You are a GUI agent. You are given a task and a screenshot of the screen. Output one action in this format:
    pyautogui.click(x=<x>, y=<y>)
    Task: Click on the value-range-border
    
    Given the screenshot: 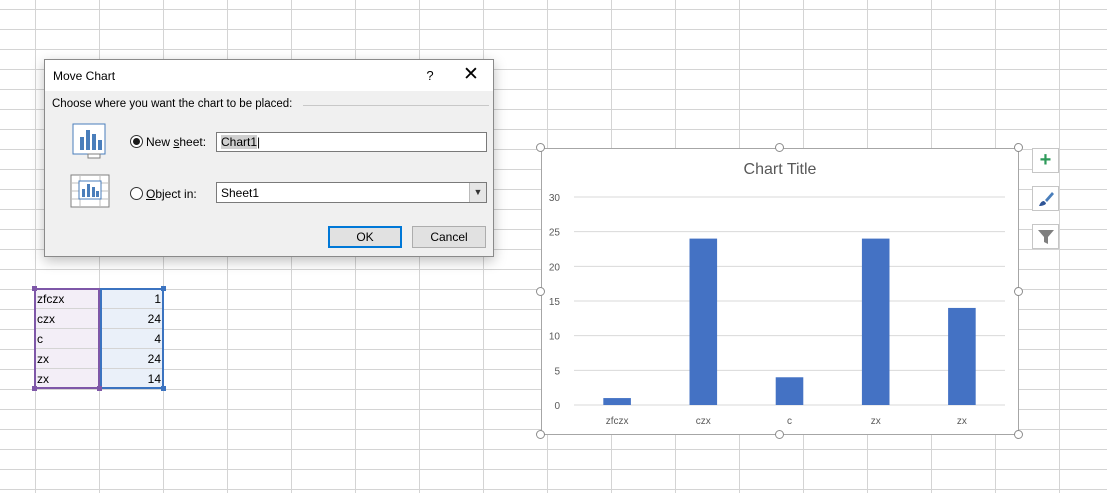 What is the action you would take?
    pyautogui.click(x=132, y=338)
    